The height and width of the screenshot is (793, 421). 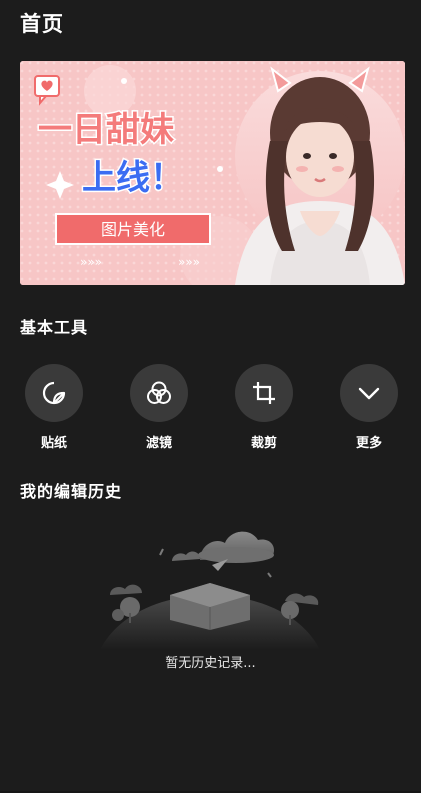 I want to click on tool-more-circle, so click(x=369, y=393).